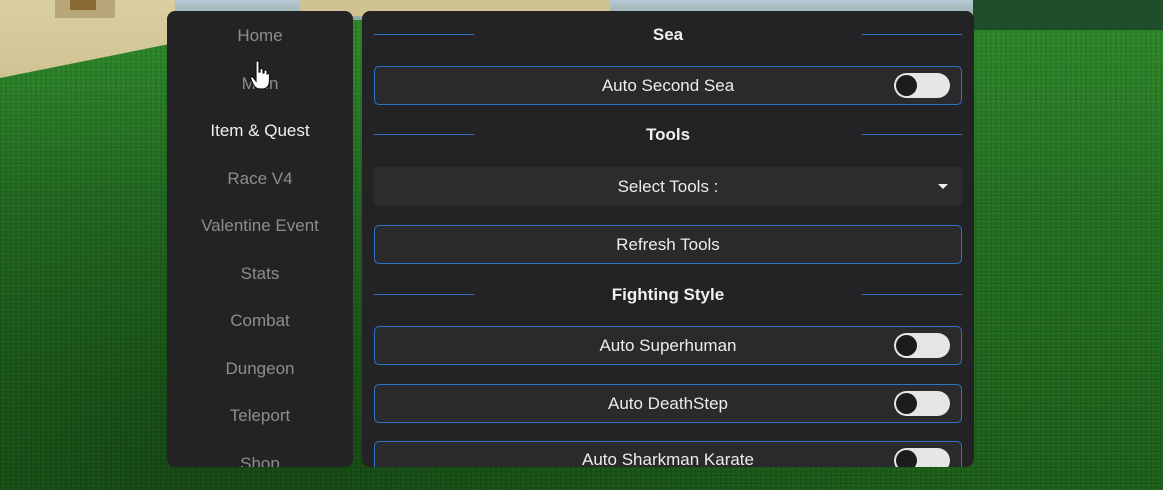 The width and height of the screenshot is (1163, 490). What do you see at coordinates (943, 186) in the screenshot?
I see `caret-down-icon` at bounding box center [943, 186].